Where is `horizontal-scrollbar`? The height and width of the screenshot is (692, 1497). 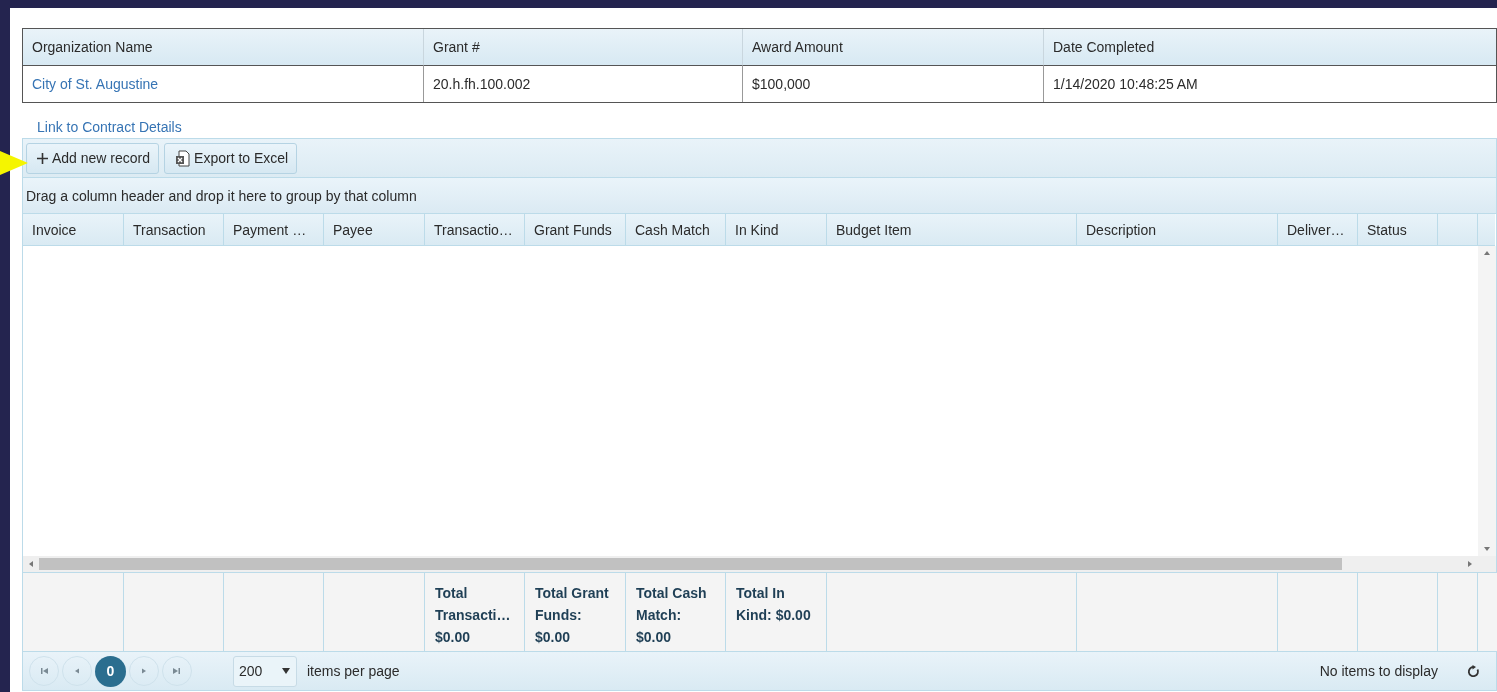
horizontal-scrollbar is located at coordinates (759, 564).